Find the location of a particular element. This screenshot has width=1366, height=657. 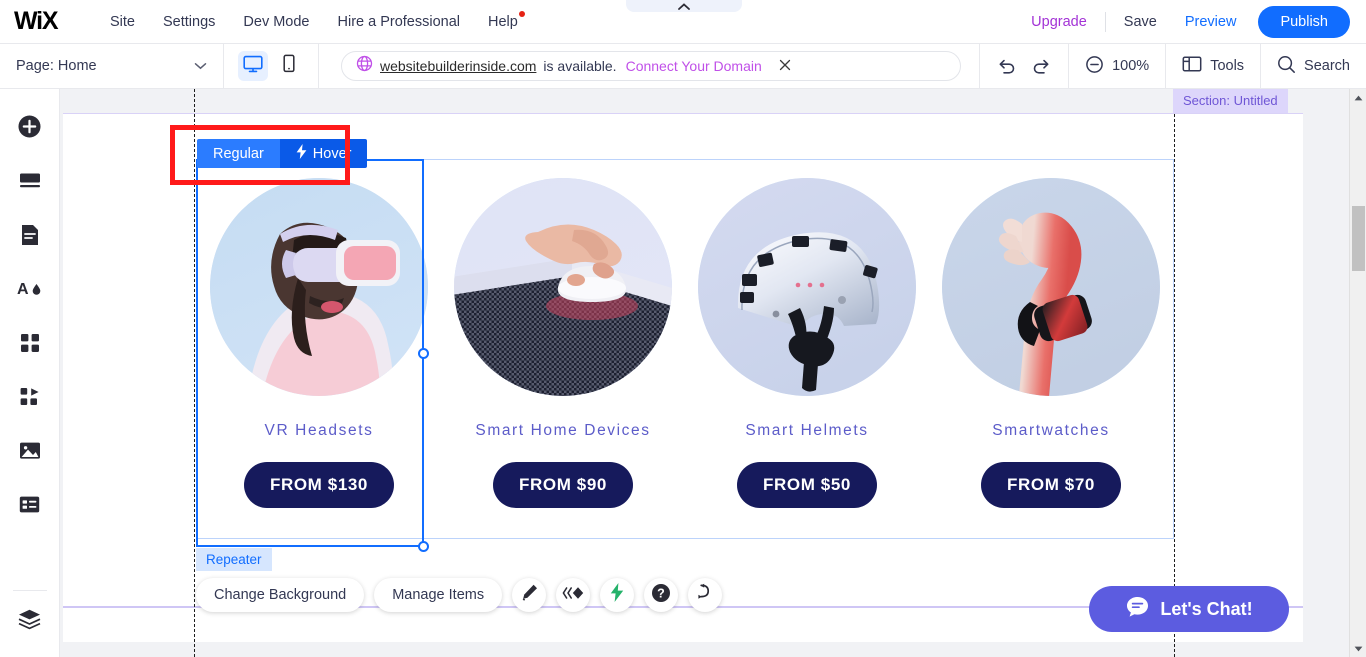

layout-guide-left is located at coordinates (194, 373).